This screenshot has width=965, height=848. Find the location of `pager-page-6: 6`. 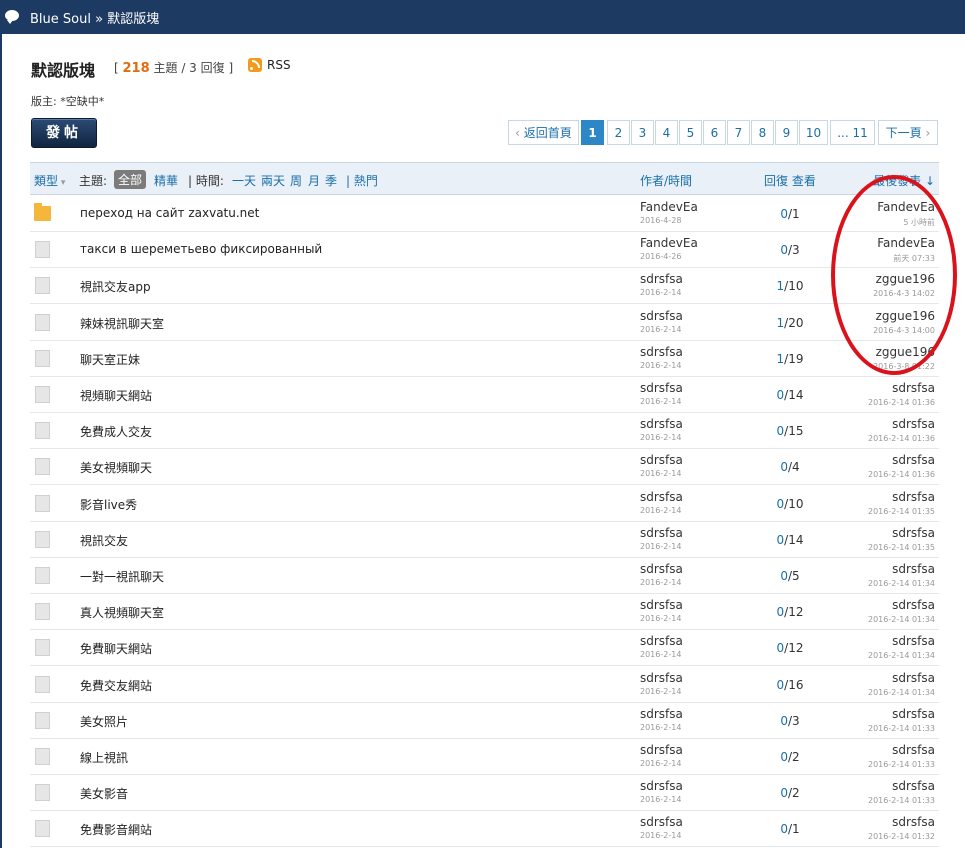

pager-page-6: 6 is located at coordinates (714, 132).